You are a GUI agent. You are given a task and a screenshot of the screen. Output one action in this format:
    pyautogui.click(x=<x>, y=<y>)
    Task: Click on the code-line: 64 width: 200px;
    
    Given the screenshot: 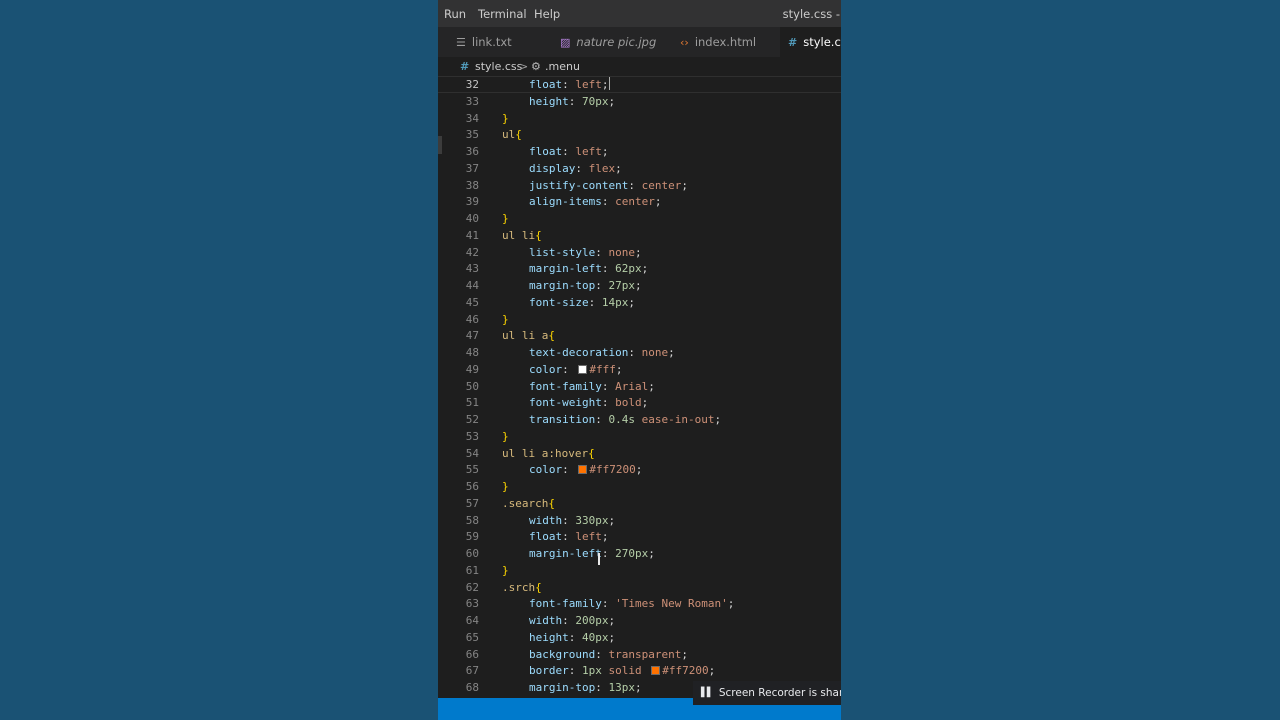 What is the action you would take?
    pyautogui.click(x=639, y=620)
    